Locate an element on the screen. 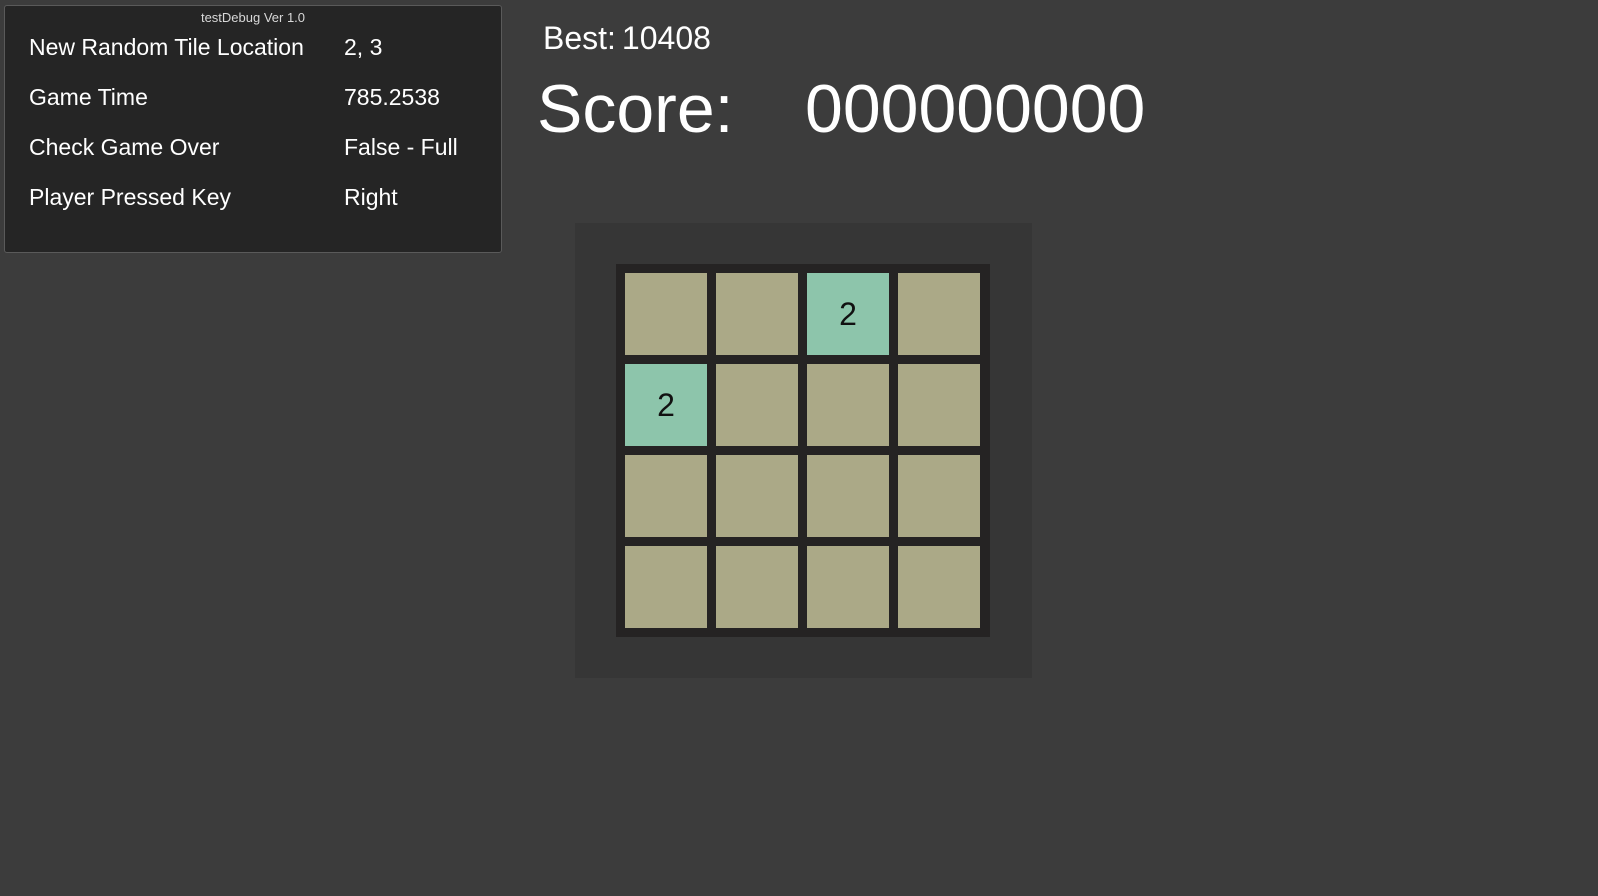 The height and width of the screenshot is (896, 1598). debug-value: 2, 3 is located at coordinates (363, 47).